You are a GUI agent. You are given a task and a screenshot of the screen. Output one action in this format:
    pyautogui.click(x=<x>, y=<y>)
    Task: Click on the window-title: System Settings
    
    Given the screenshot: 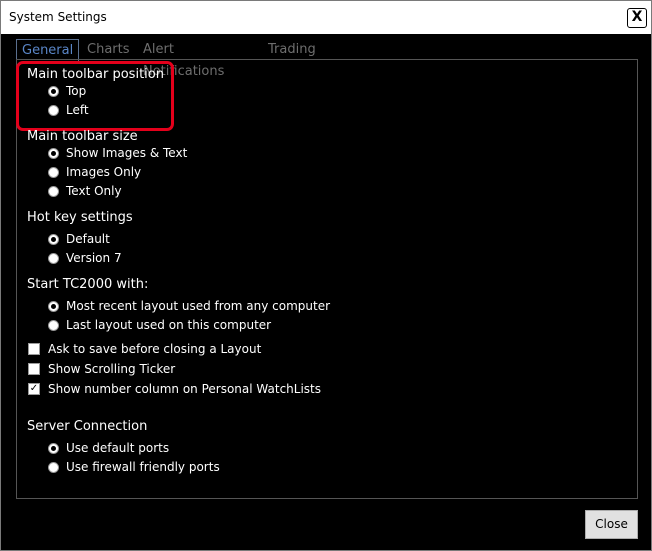 What is the action you would take?
    pyautogui.click(x=58, y=17)
    